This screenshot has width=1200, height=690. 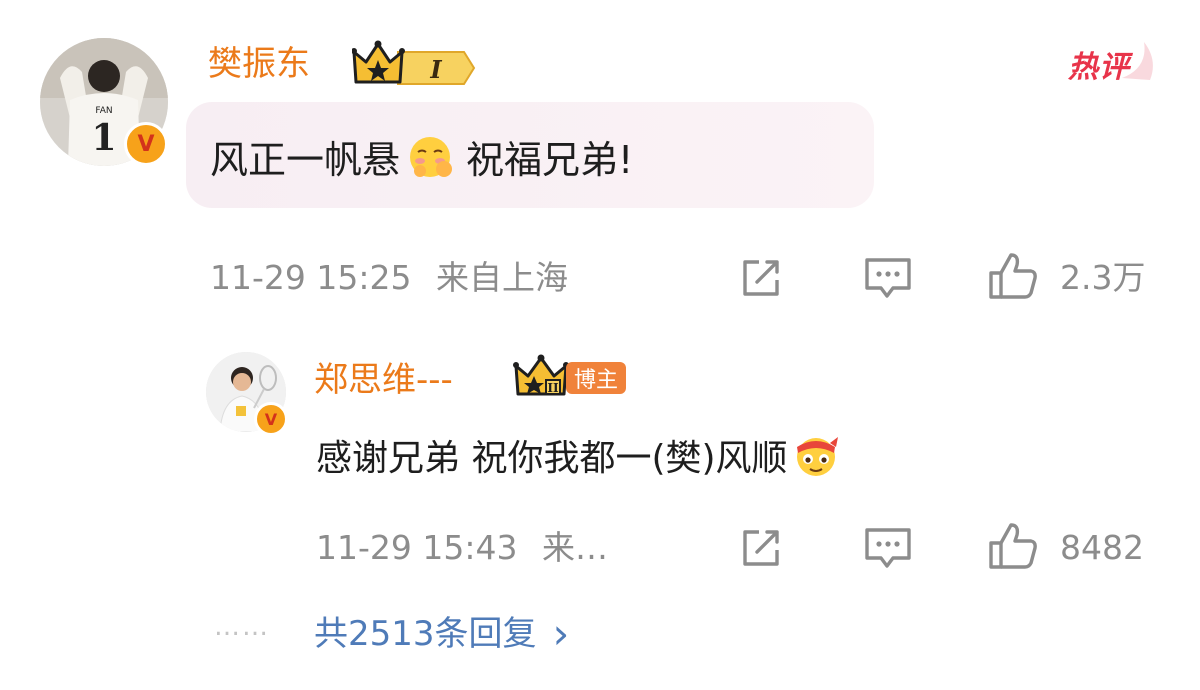 What do you see at coordinates (305, 159) in the screenshot?
I see `comment-text-part-1: 风正一帆悬` at bounding box center [305, 159].